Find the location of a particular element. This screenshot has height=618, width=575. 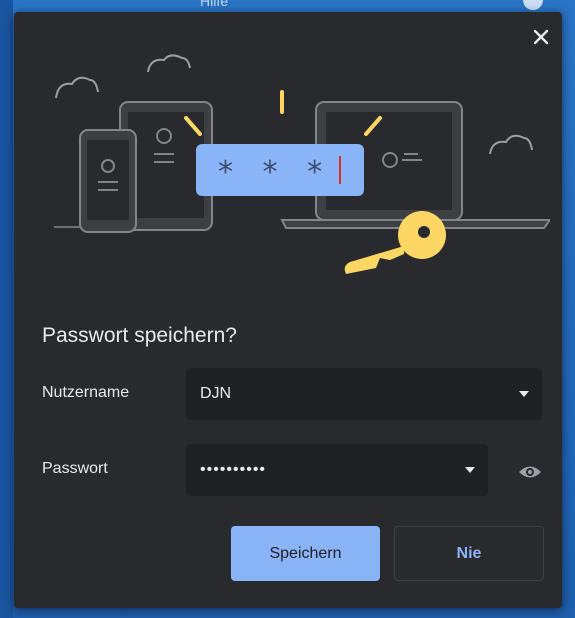

never-button: Nie is located at coordinates (469, 553).